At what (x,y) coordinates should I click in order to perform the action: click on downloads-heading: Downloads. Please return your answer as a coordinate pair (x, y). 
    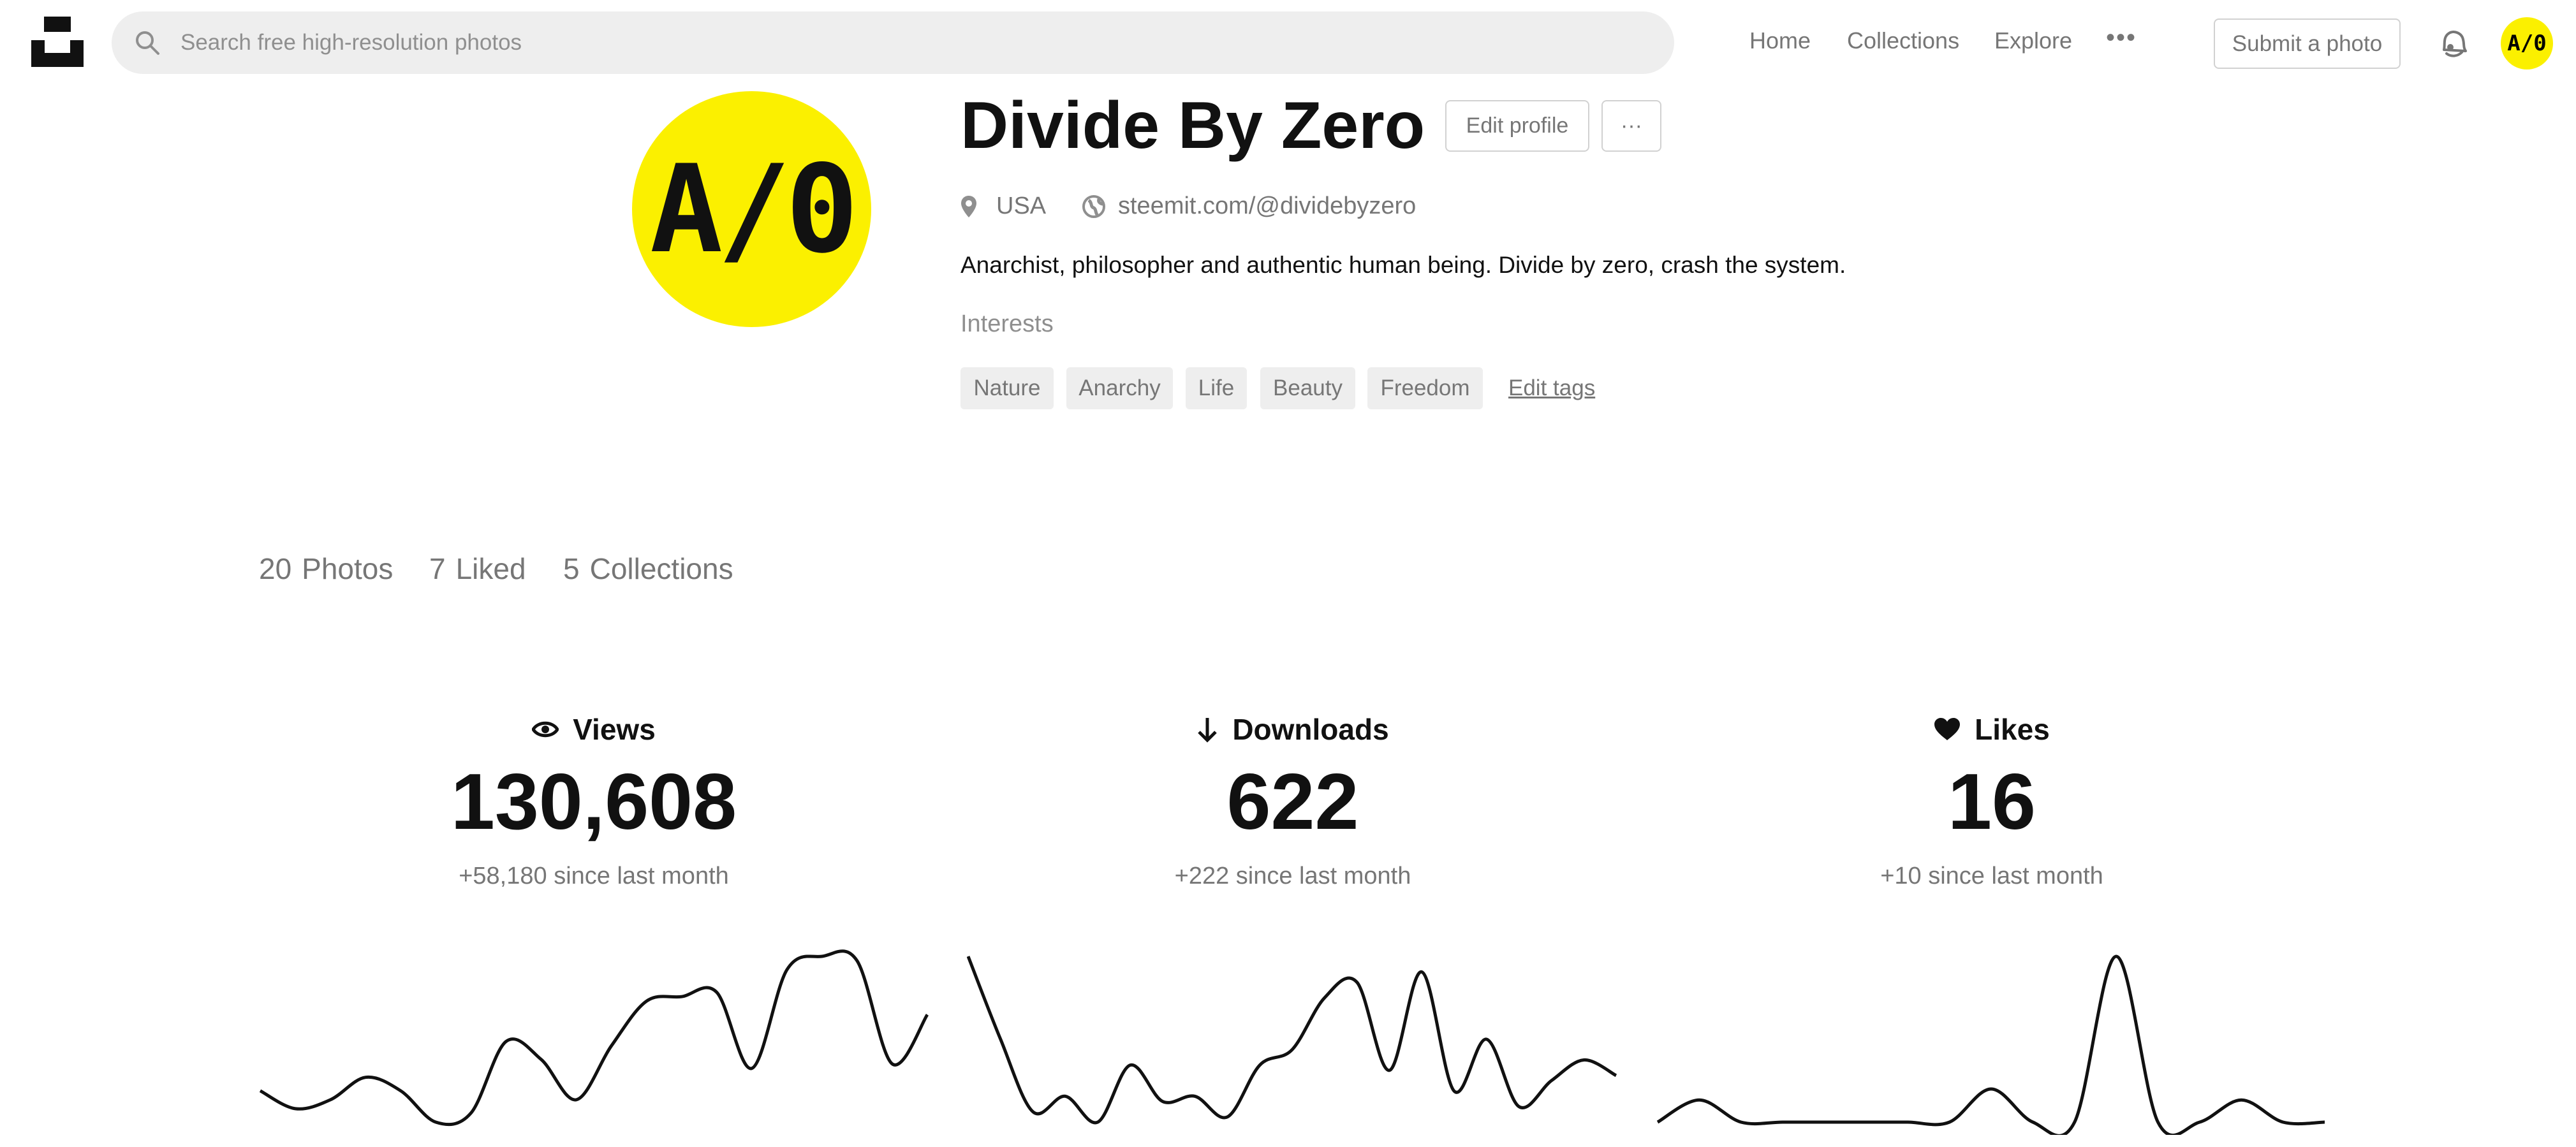
    Looking at the image, I should click on (1293, 729).